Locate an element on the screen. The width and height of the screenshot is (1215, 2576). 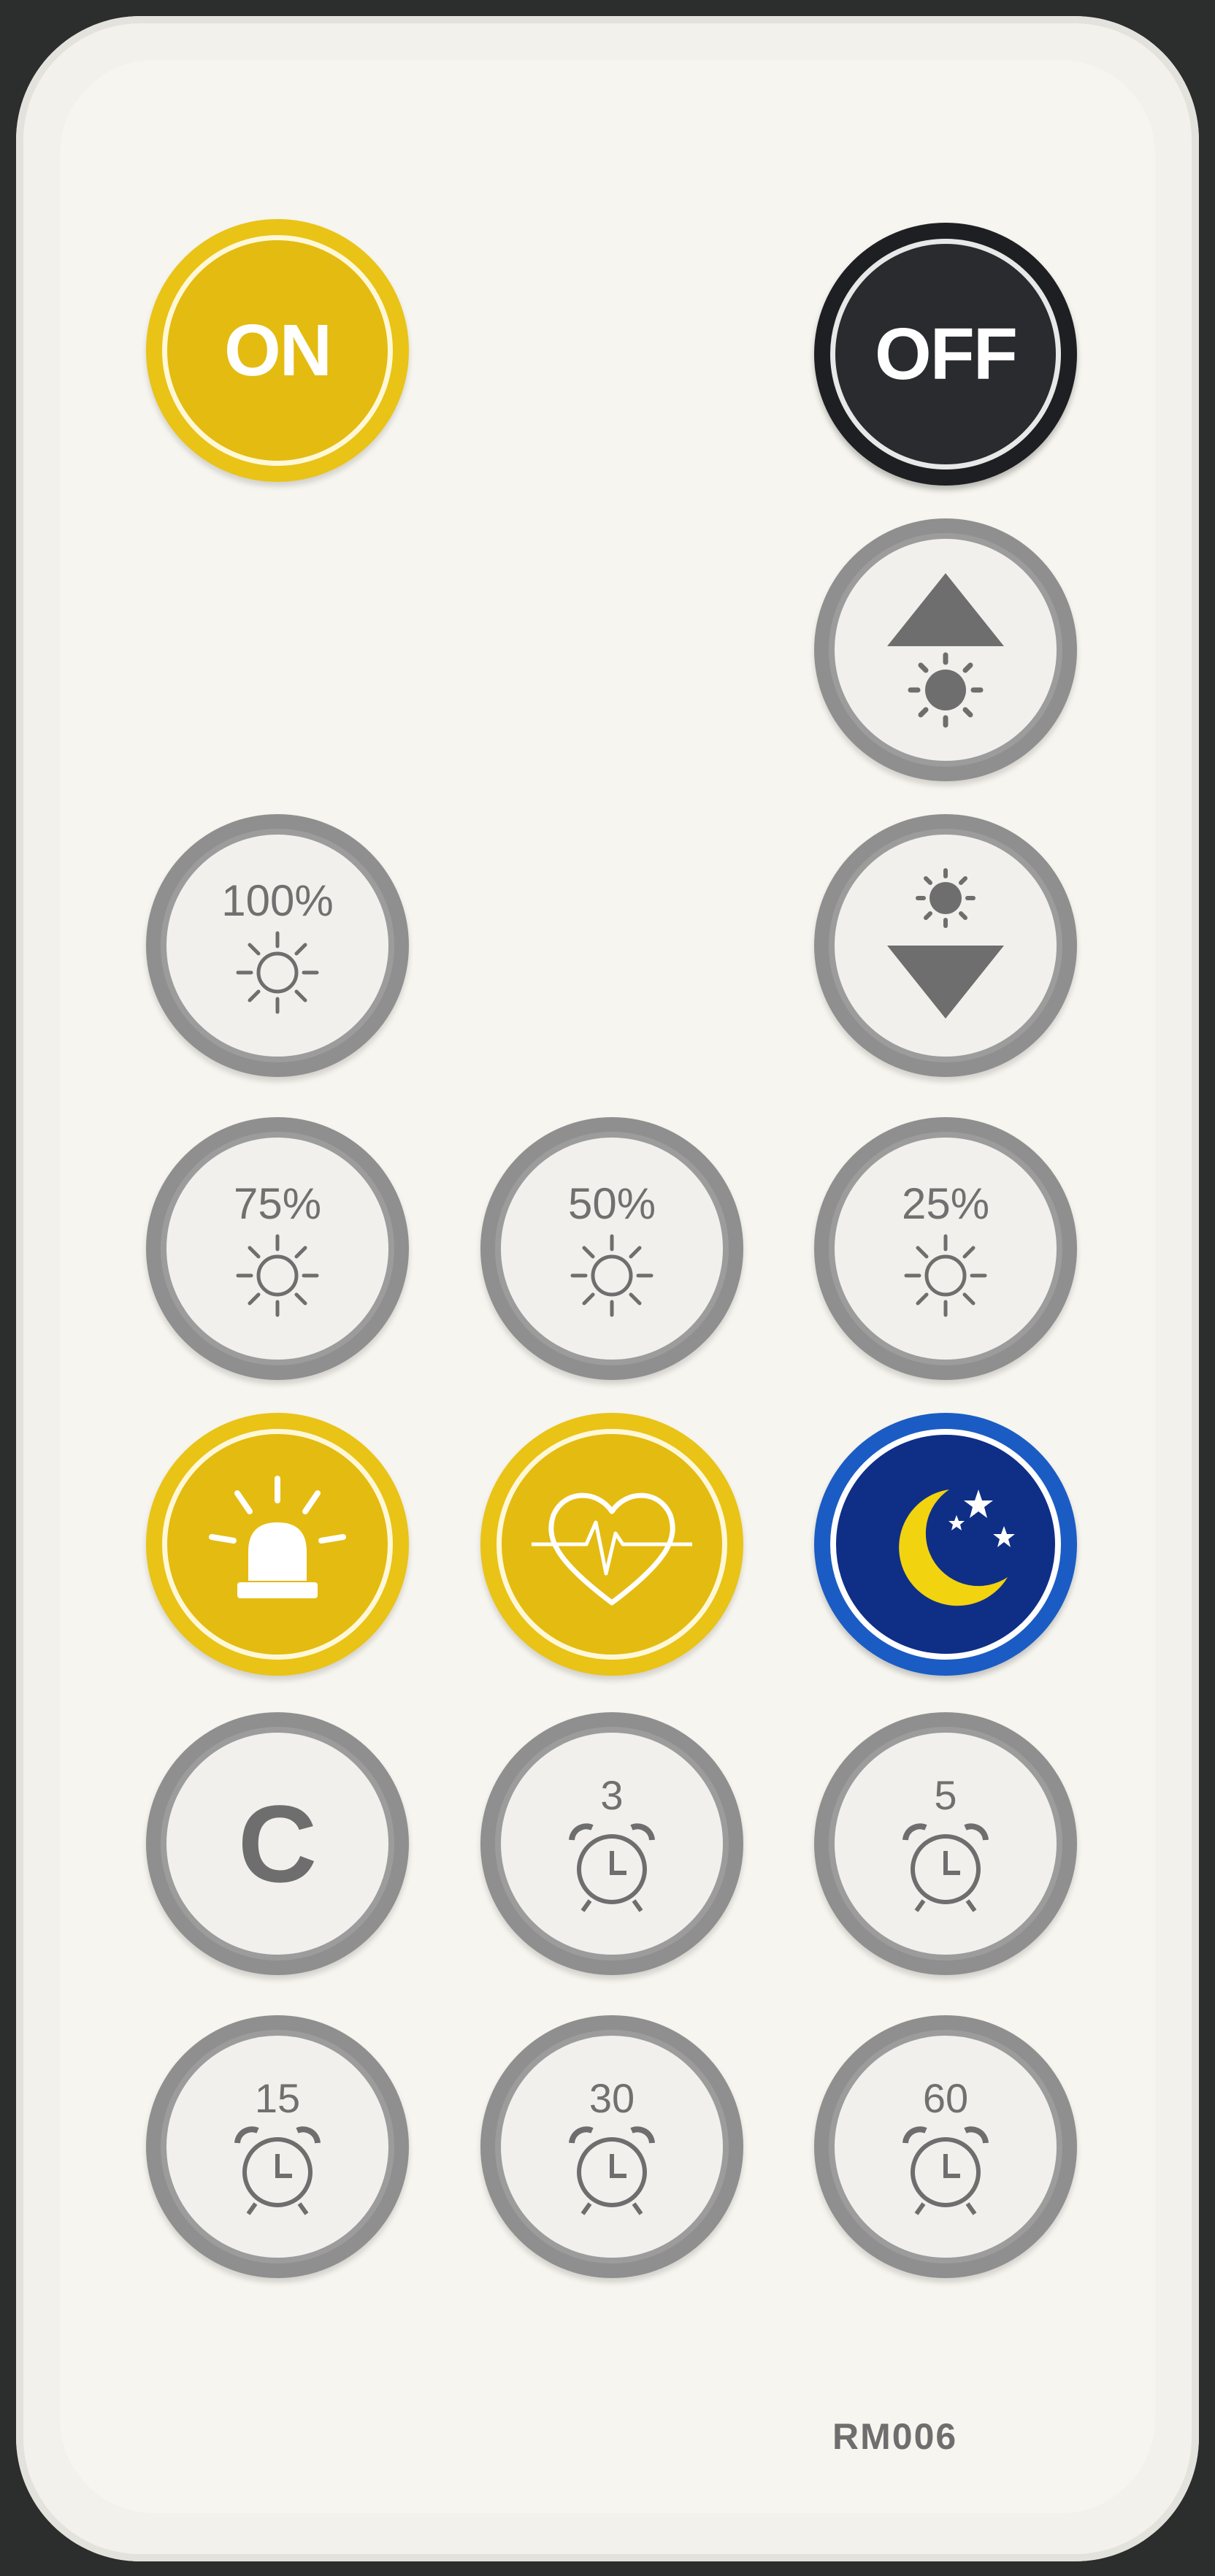
timer-3-button: 3 is located at coordinates (611, 1843).